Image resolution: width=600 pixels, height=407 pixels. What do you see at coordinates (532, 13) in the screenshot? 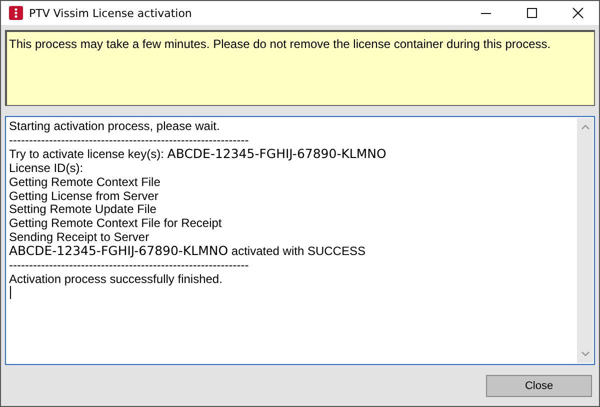
I see `maximize-icon` at bounding box center [532, 13].